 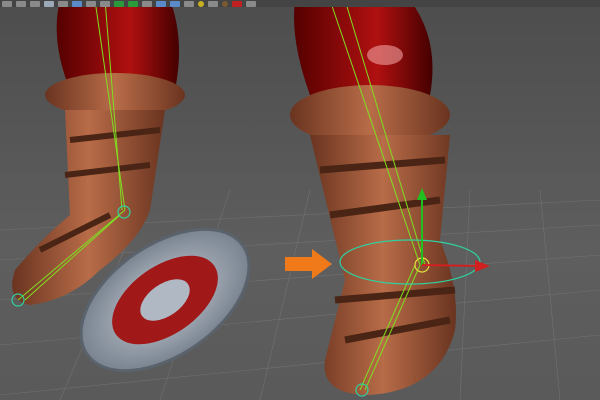 I want to click on paint-icon, so click(x=35, y=3).